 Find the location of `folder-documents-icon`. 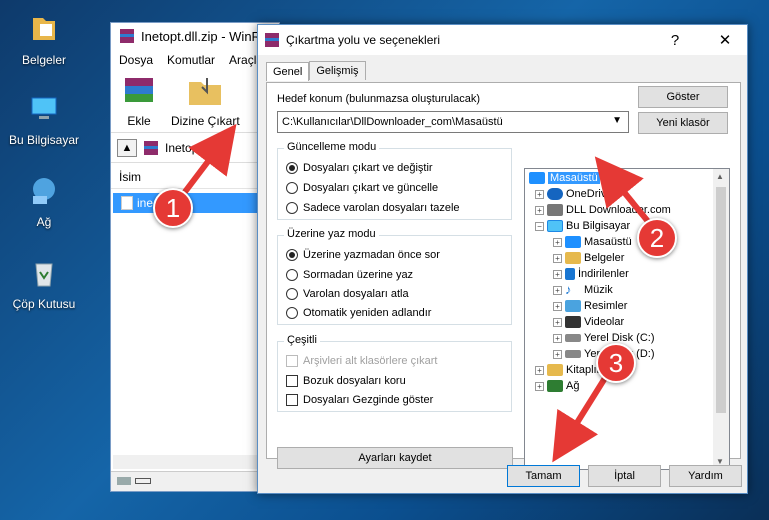

folder-documents-icon is located at coordinates (44, 29).